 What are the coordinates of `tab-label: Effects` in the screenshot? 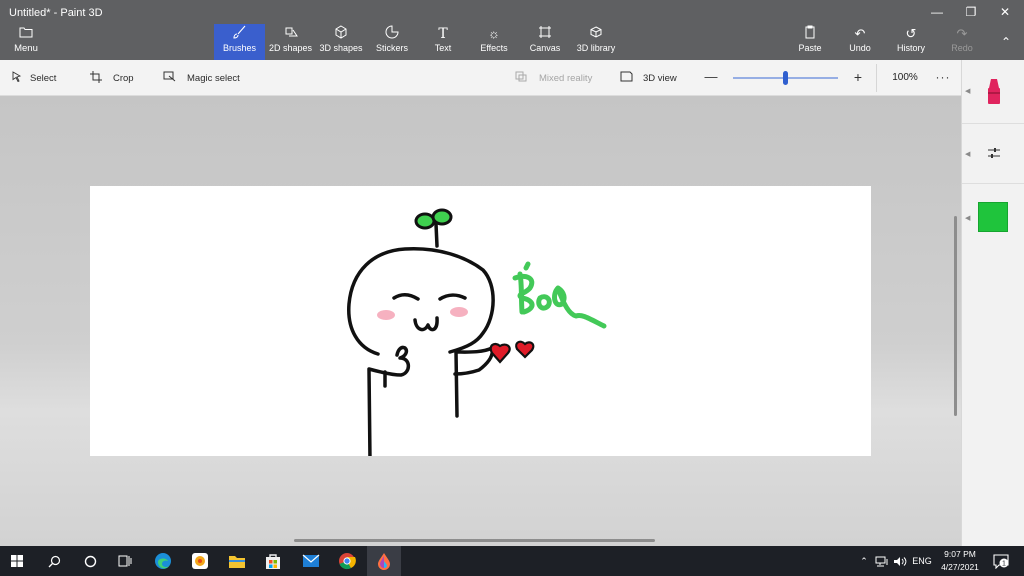 It's located at (494, 48).